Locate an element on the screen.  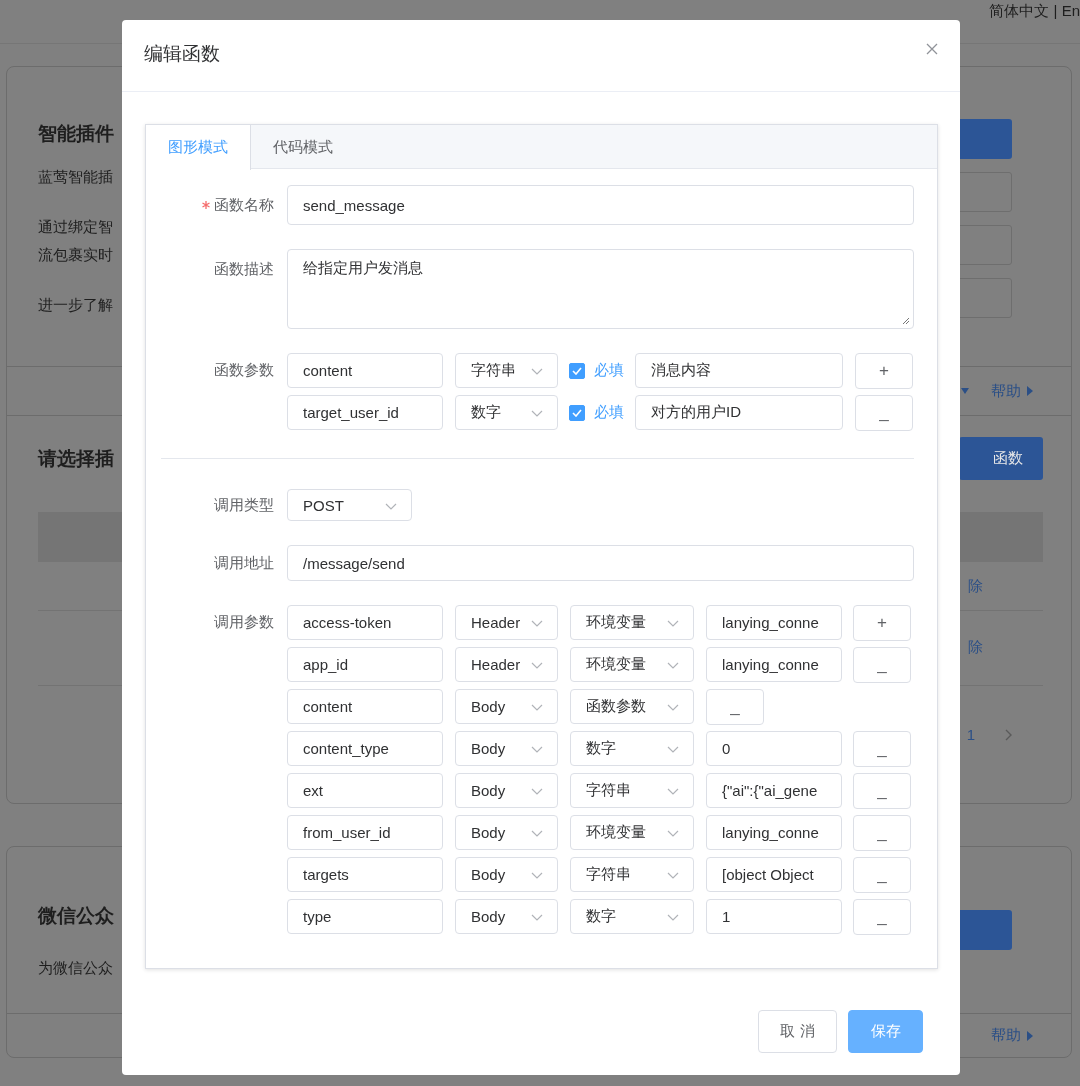
text-field: [object Object is located at coordinates (774, 874).